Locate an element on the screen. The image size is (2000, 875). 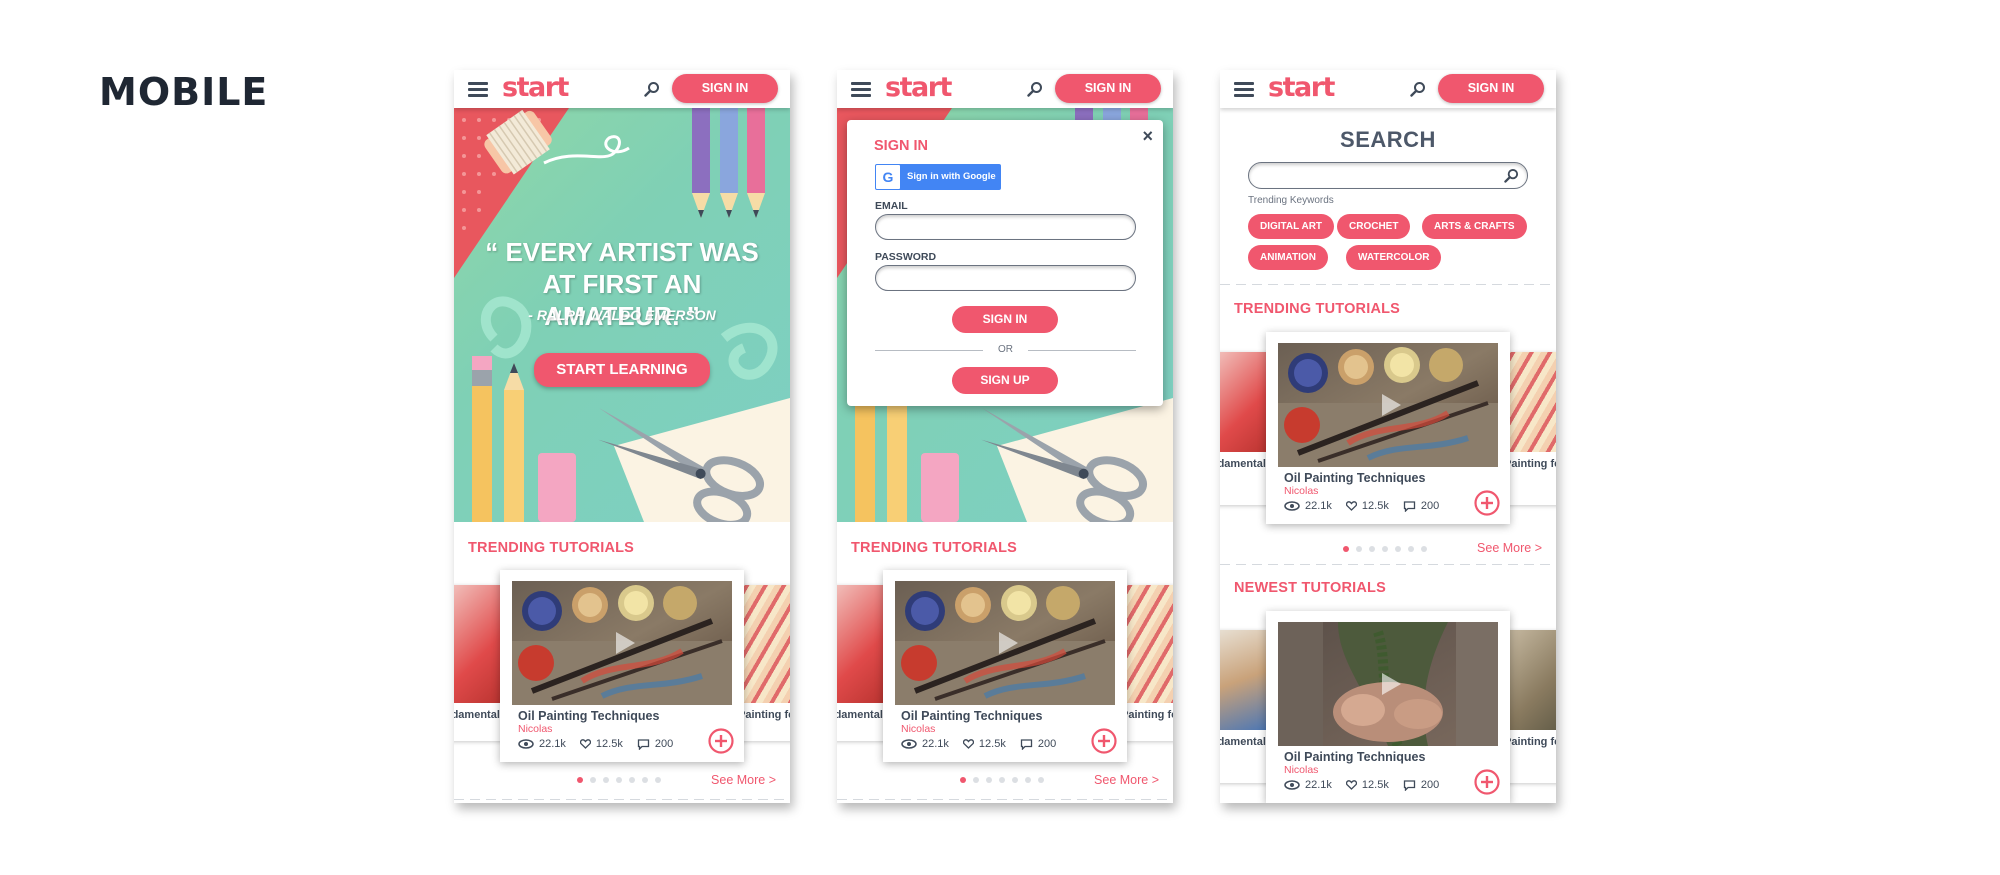
page-title: MOBILE is located at coordinates (184, 92).